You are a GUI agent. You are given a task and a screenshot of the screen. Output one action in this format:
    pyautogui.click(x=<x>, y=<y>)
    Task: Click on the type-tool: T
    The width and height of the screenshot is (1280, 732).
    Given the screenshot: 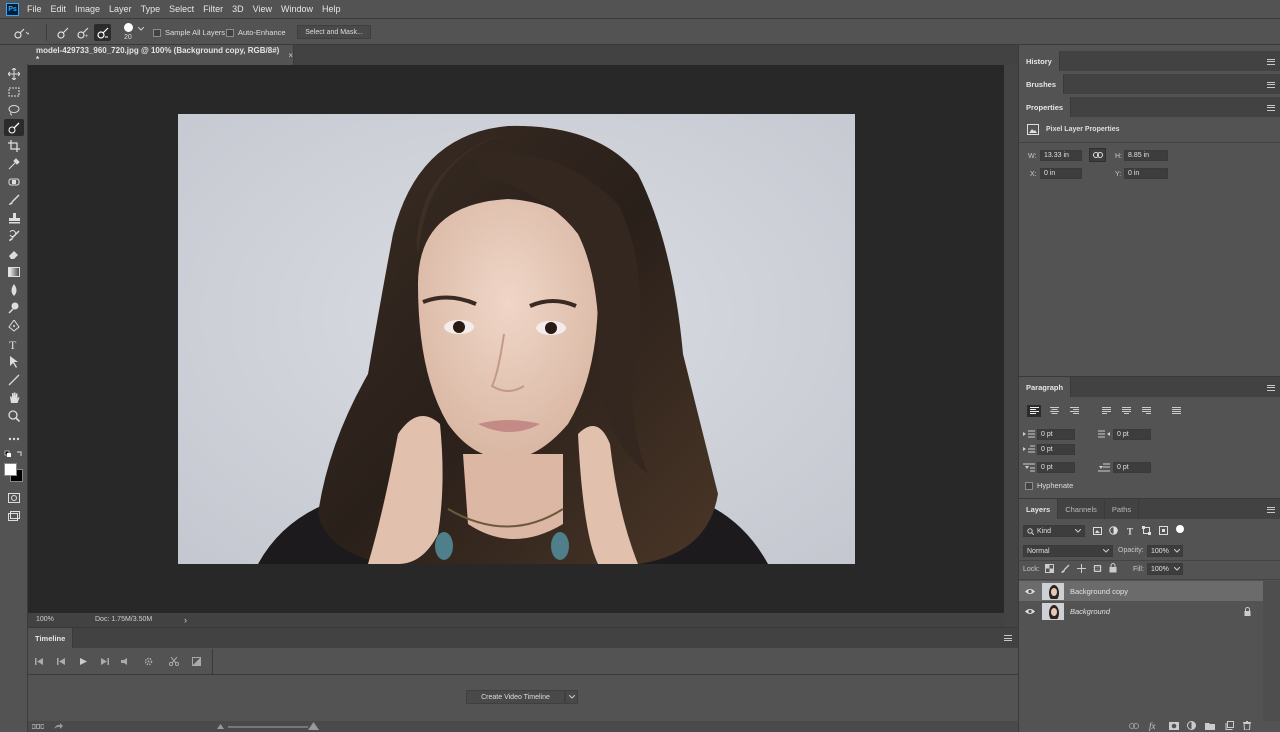 What is the action you would take?
    pyautogui.click(x=14, y=343)
    